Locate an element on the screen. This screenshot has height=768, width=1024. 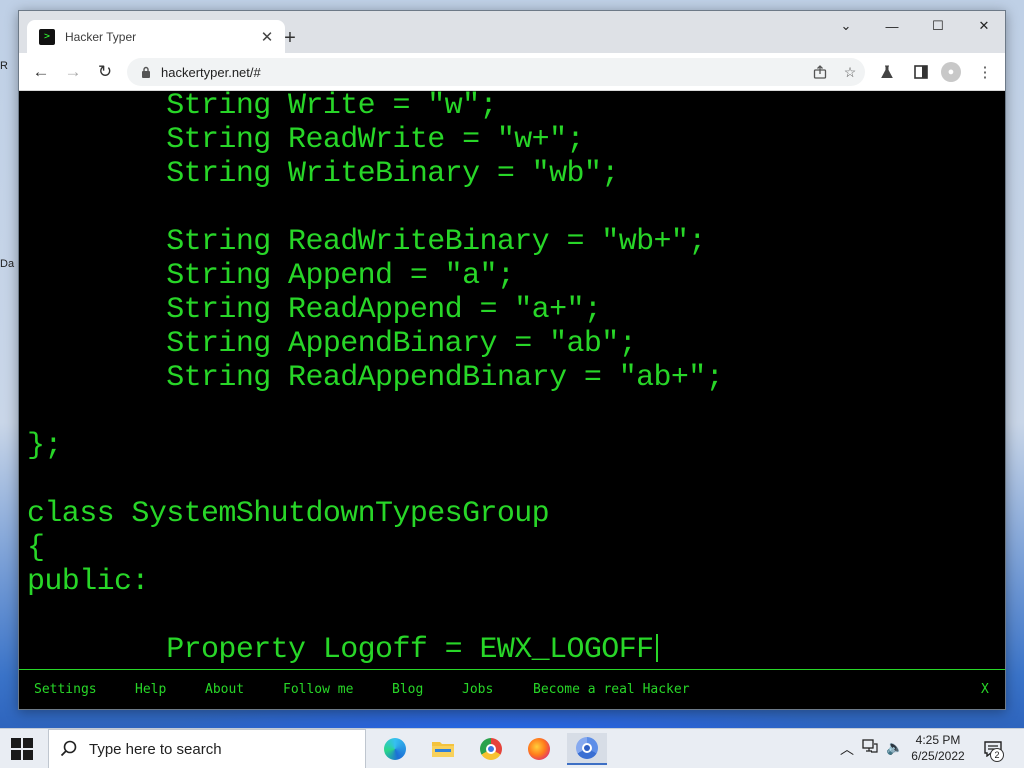
lock-icon is located at coordinates (146, 72).